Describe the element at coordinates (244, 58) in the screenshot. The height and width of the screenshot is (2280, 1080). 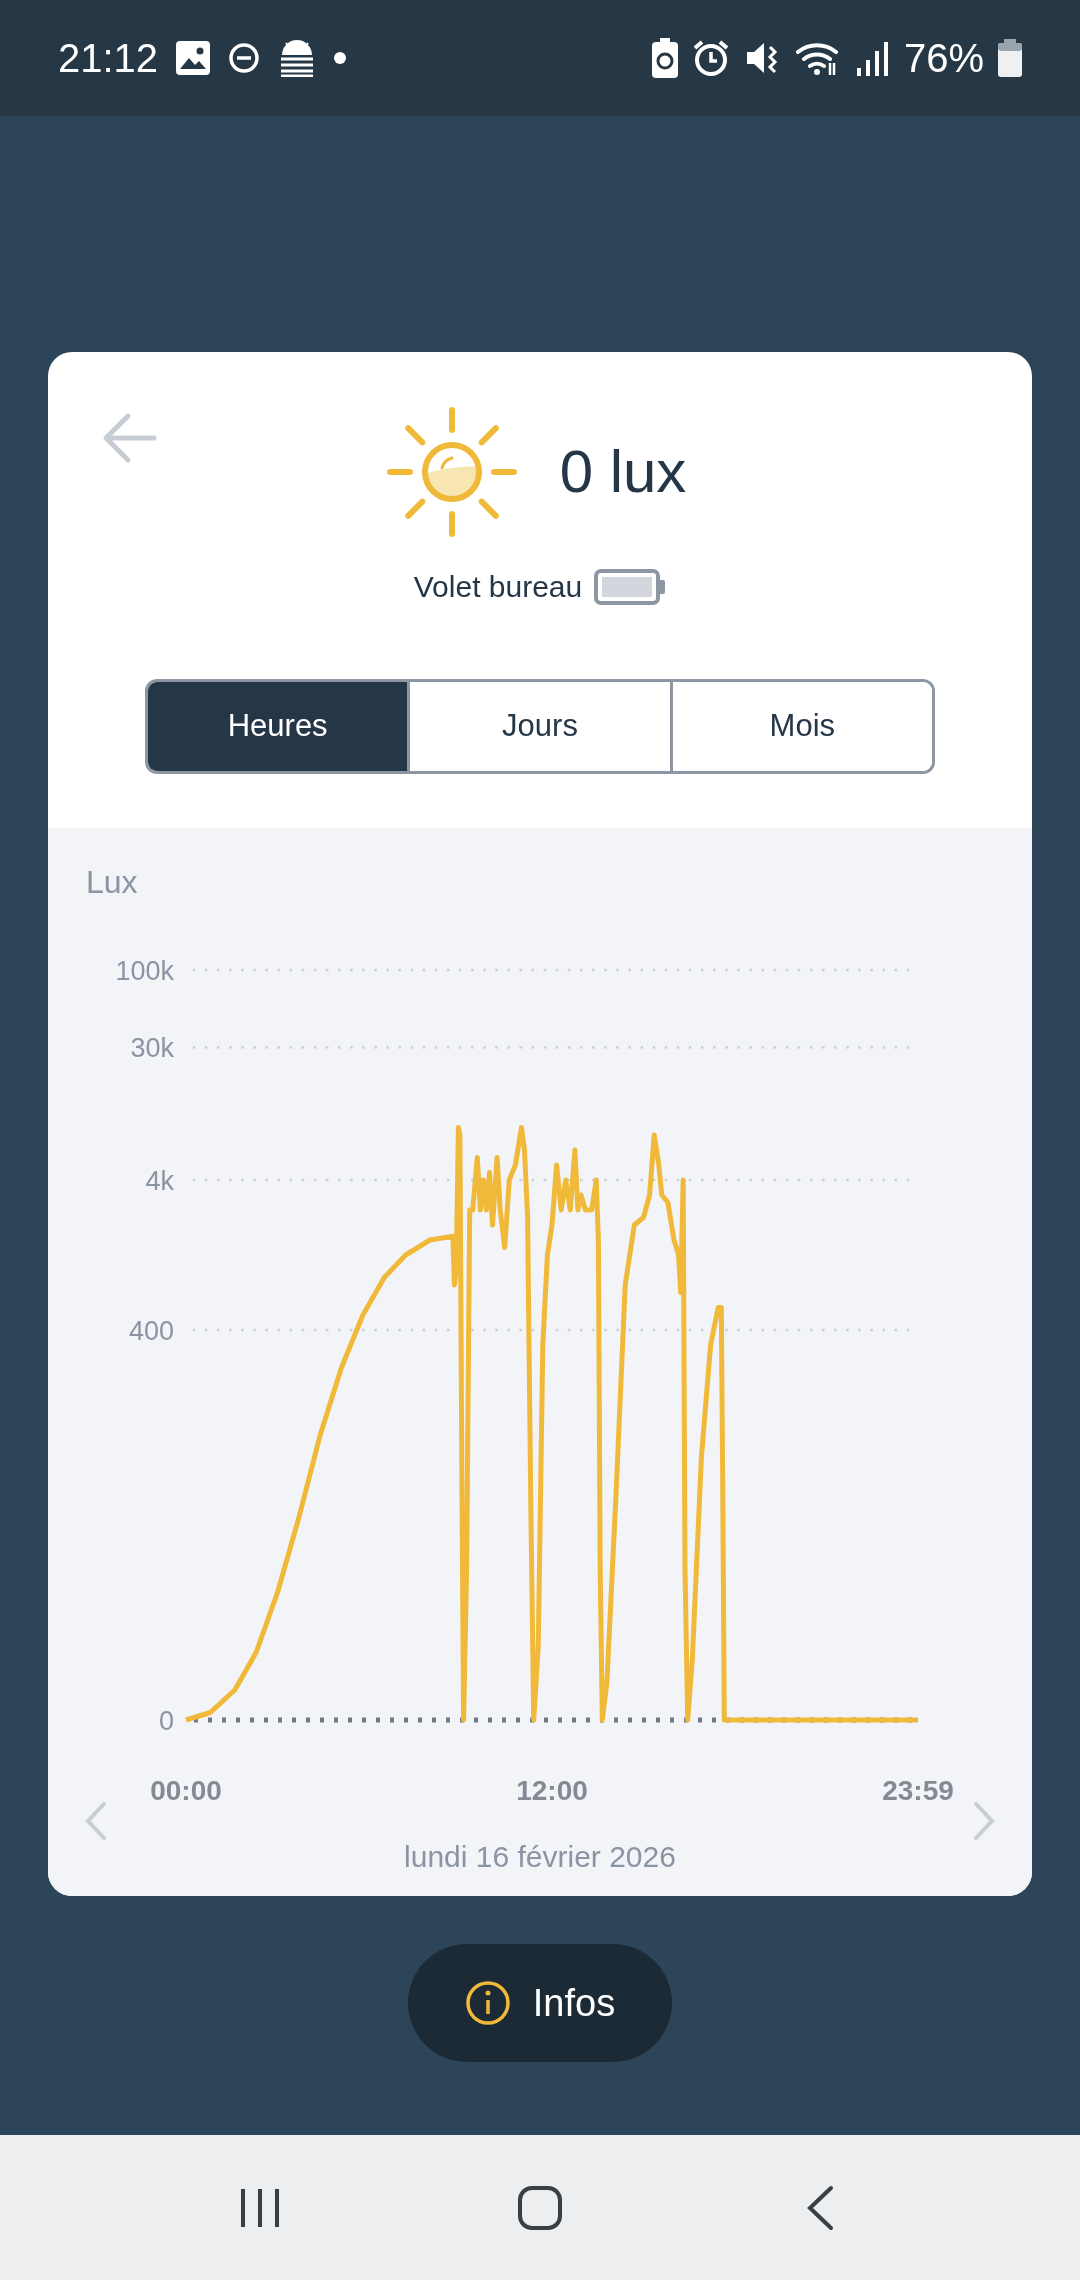
I see `do-not-disturb-icon` at that location.